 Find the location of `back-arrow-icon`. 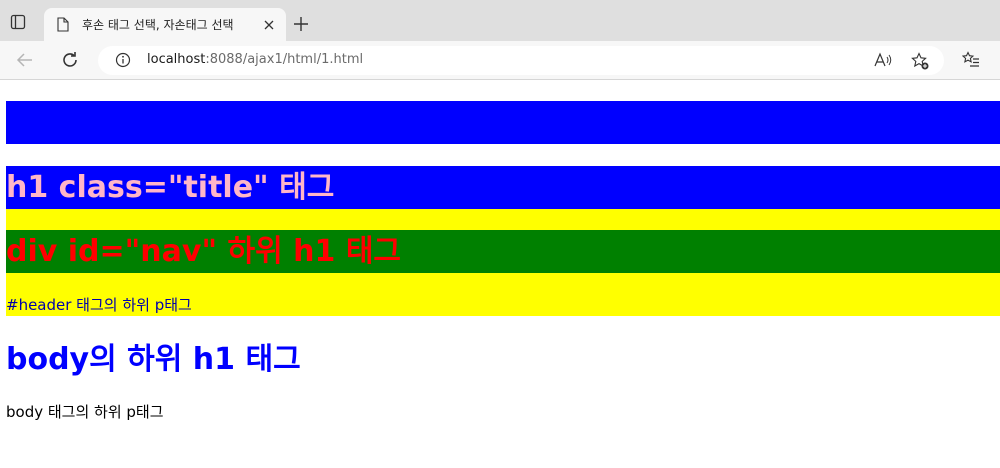

back-arrow-icon is located at coordinates (25, 60).